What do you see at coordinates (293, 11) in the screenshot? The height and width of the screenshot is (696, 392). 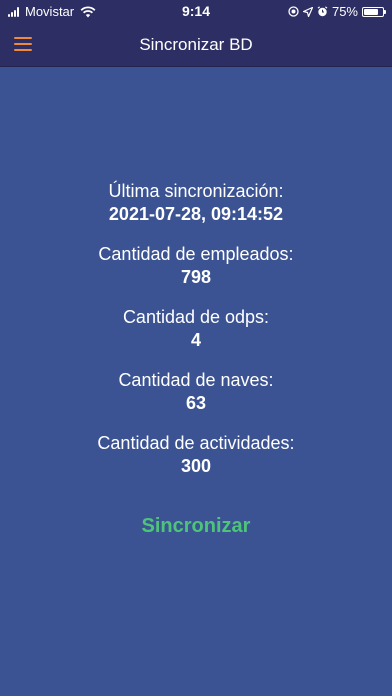 I see `screen-record-icon` at bounding box center [293, 11].